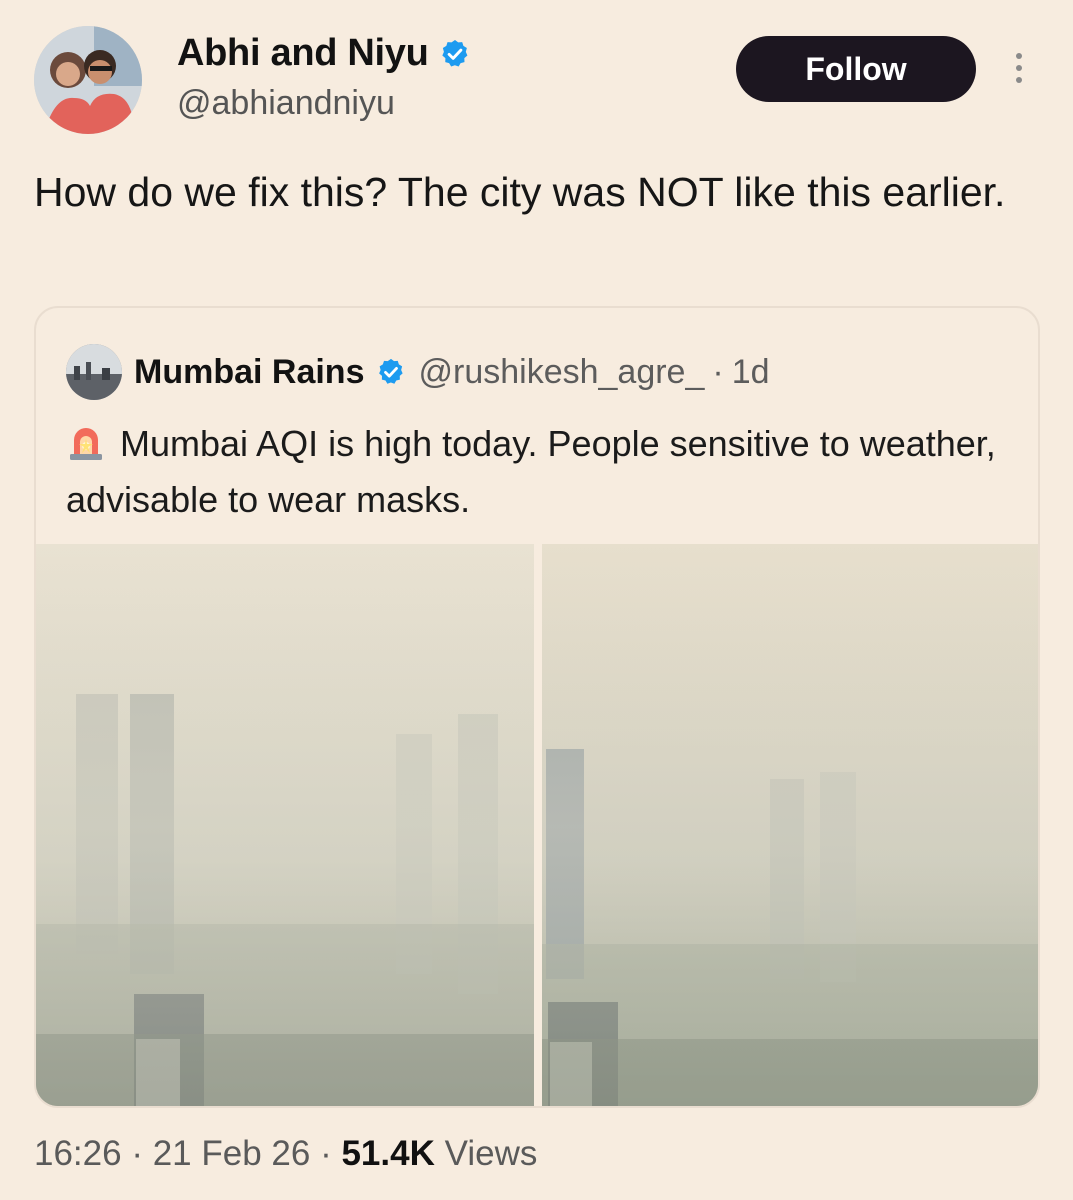 This screenshot has width=1073, height=1200. What do you see at coordinates (88, 80) in the screenshot?
I see `author-avatar` at bounding box center [88, 80].